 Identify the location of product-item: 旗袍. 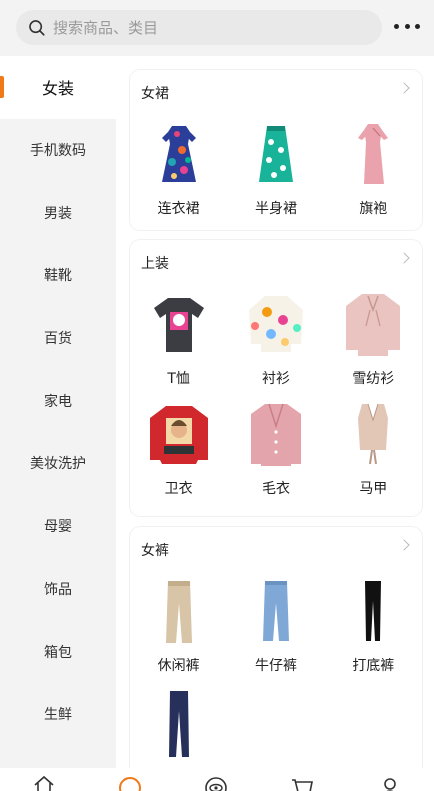
(373, 169).